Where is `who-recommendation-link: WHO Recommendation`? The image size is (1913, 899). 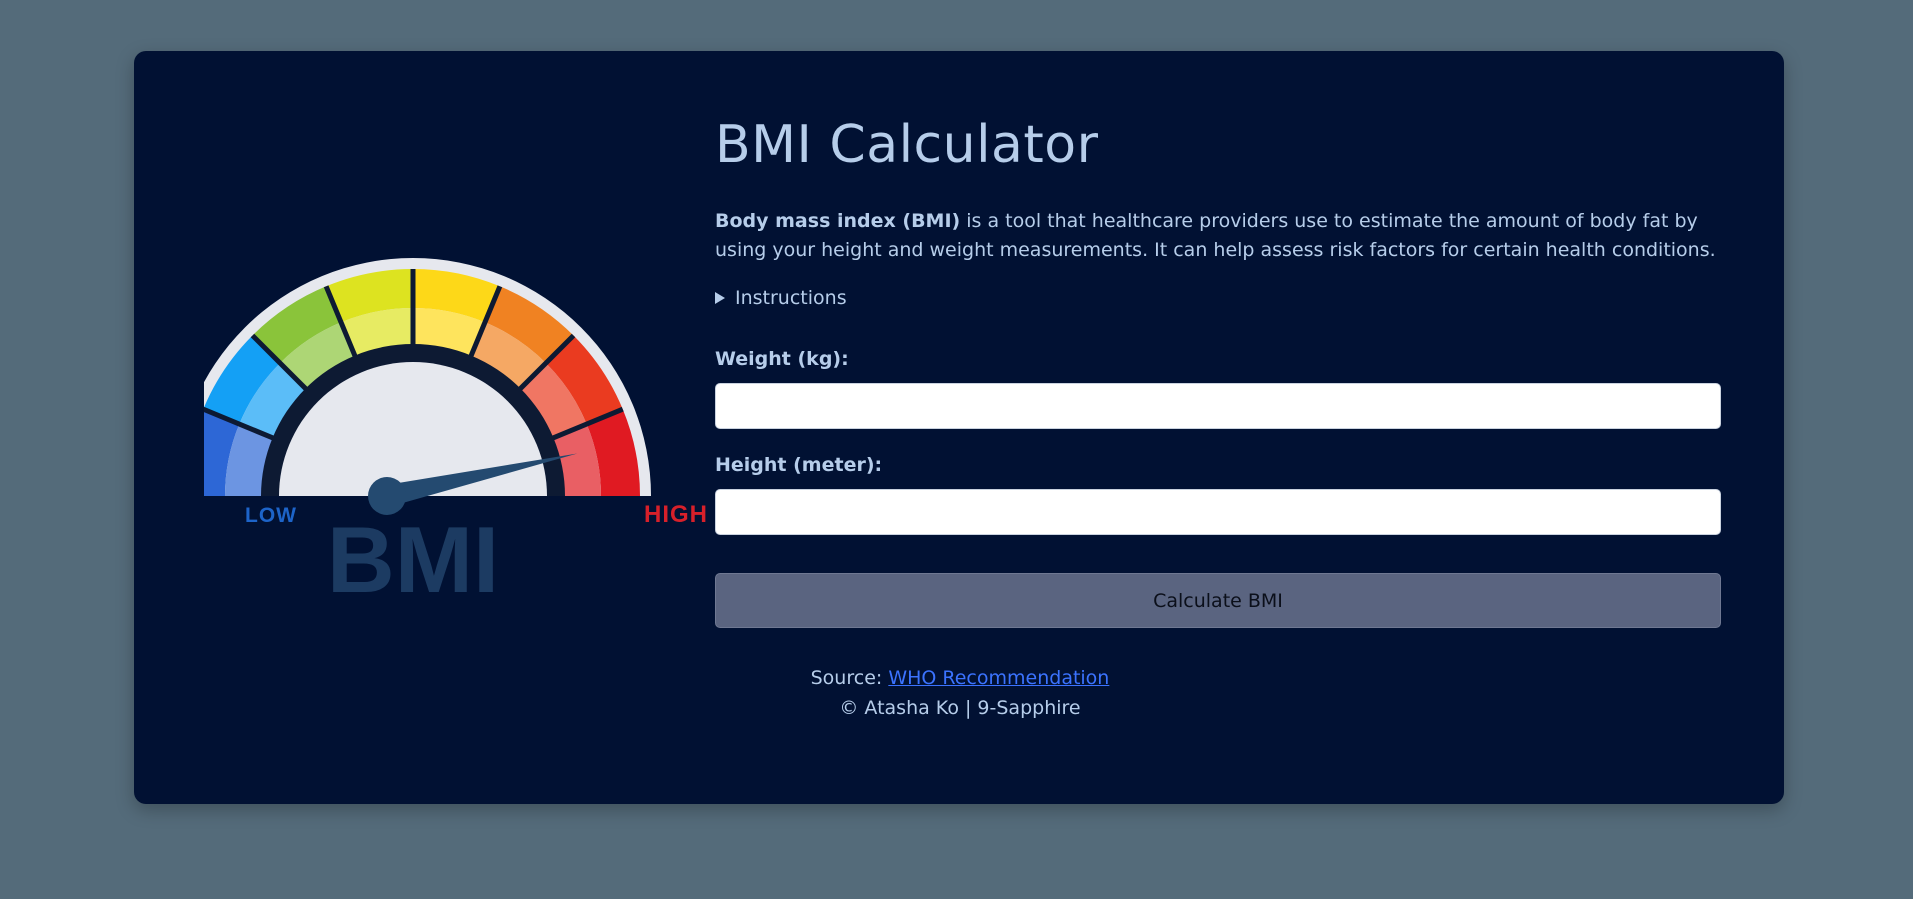 who-recommendation-link: WHO Recommendation is located at coordinates (998, 678).